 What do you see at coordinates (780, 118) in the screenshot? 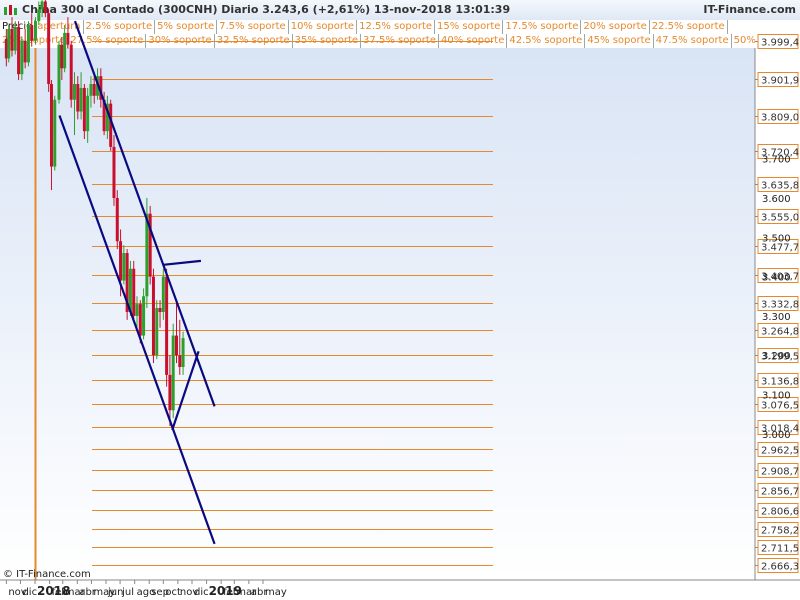
I see `support-label: 3.809,0` at bounding box center [780, 118].